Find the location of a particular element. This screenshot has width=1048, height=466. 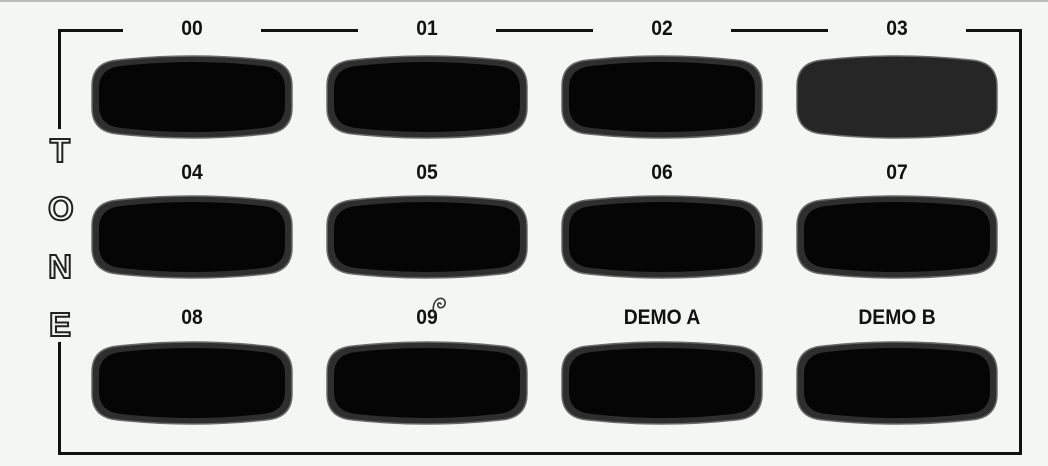

top-divider is located at coordinates (524, 1).